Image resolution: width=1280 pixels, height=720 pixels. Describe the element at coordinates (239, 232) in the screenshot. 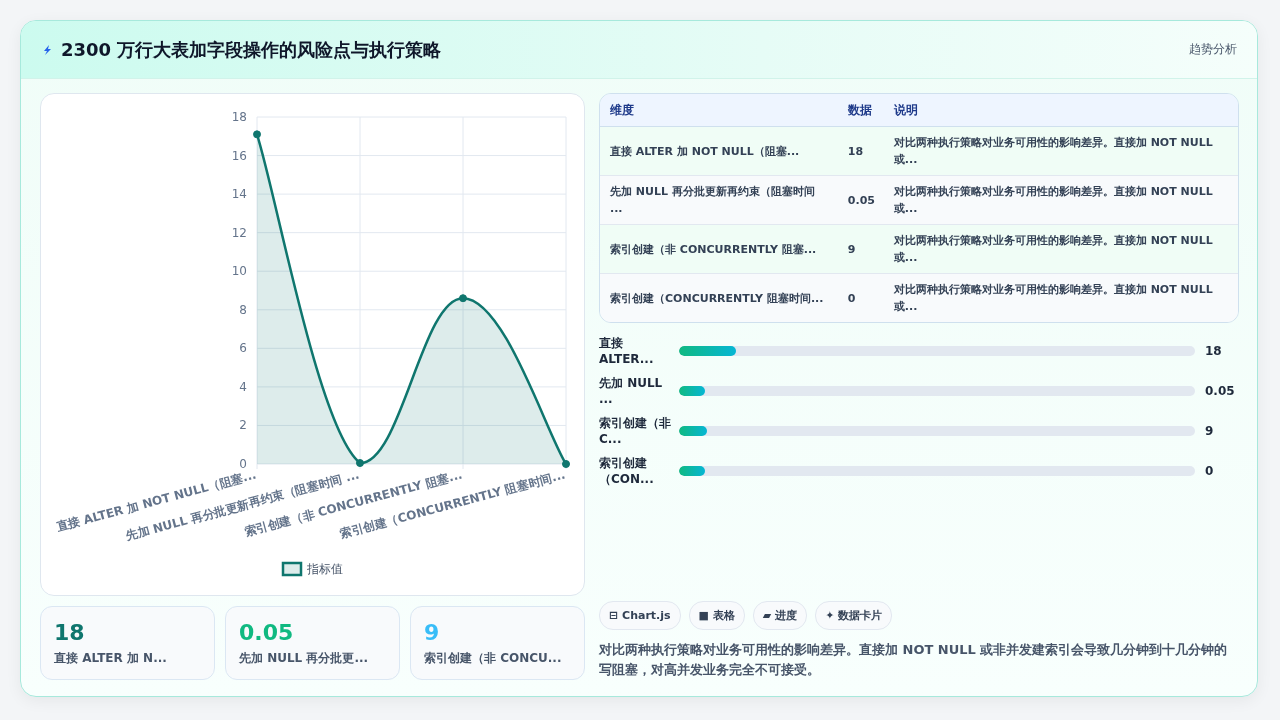

I see `y-tick-label: 12` at that location.